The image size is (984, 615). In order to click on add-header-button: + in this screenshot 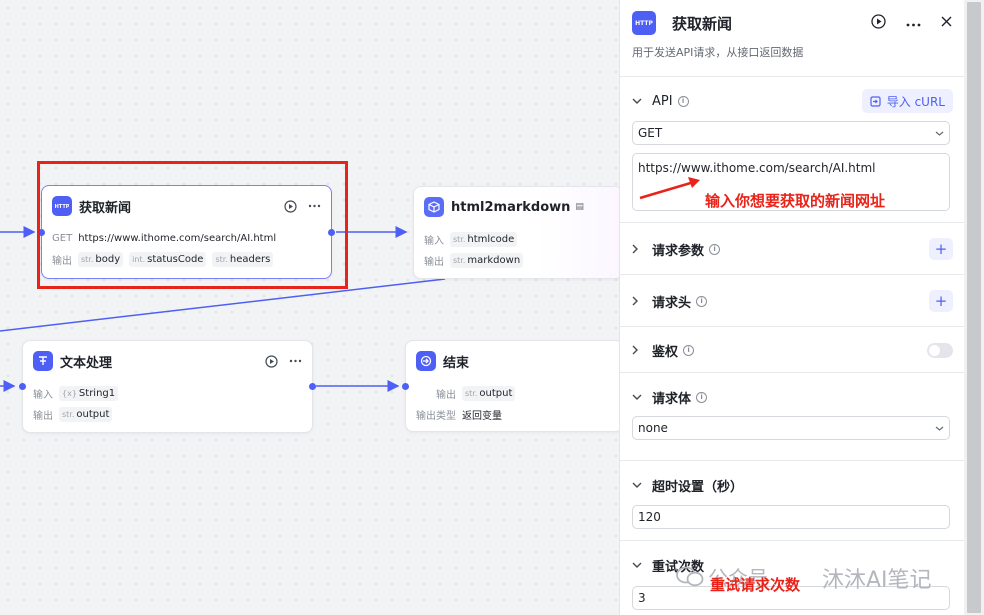, I will do `click(941, 301)`.